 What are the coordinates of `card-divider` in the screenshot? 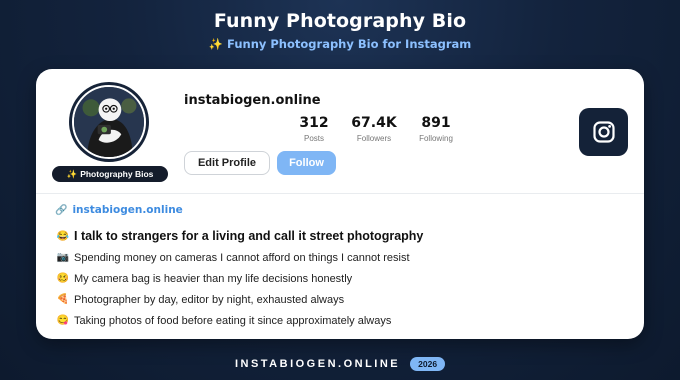 It's located at (340, 193).